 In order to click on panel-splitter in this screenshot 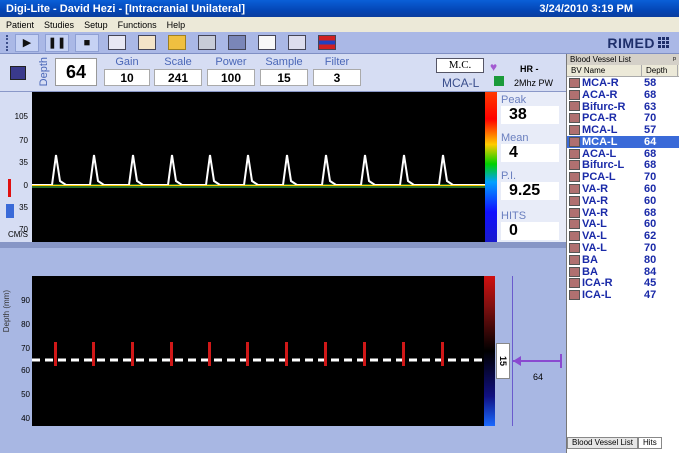, I will do `click(283, 245)`.